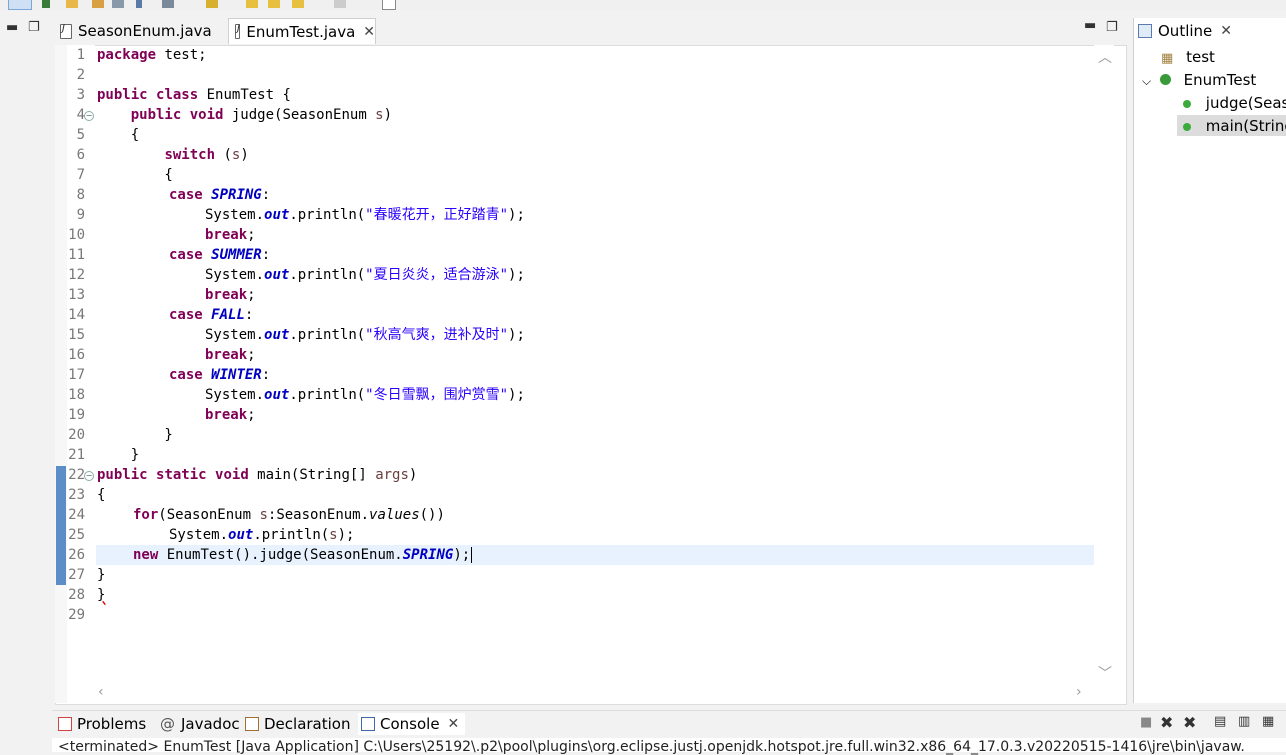  What do you see at coordinates (1105, 57) in the screenshot?
I see `chevron-up-icon: ︿` at bounding box center [1105, 57].